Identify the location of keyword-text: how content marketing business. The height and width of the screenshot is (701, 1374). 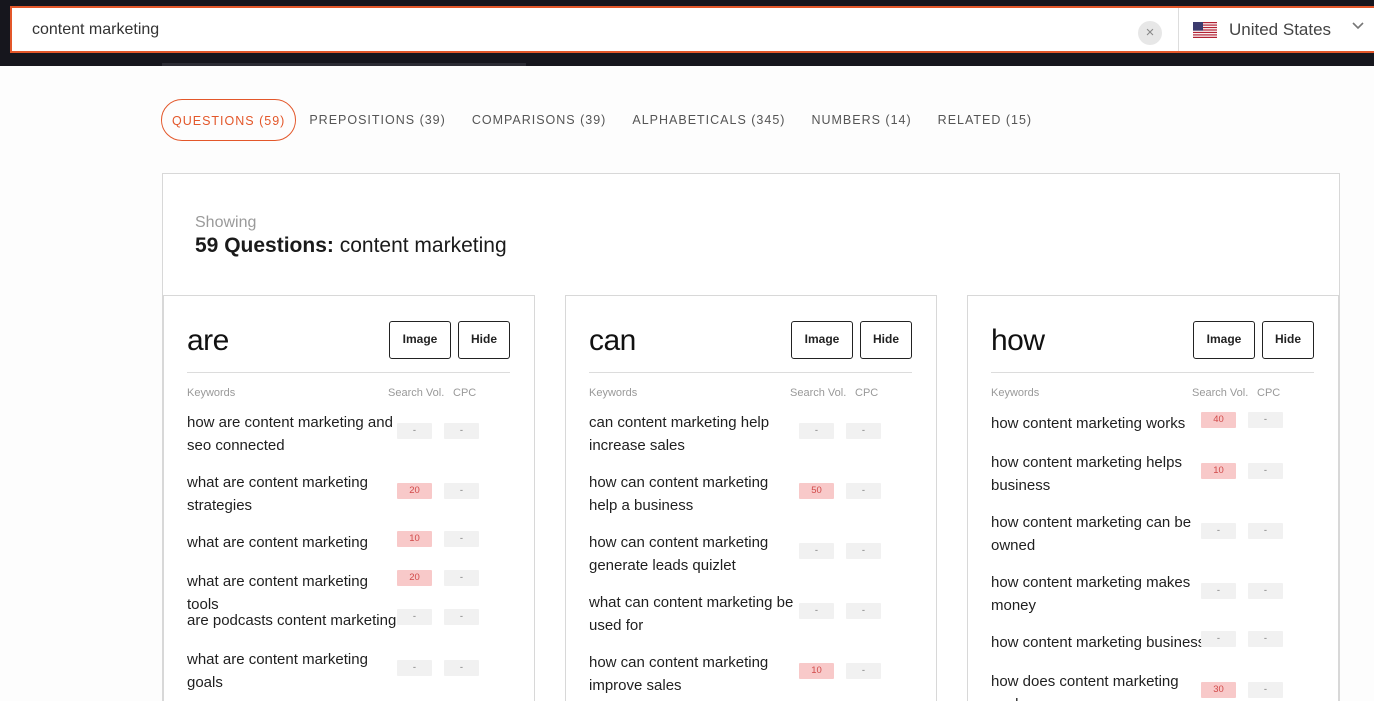
(1098, 642).